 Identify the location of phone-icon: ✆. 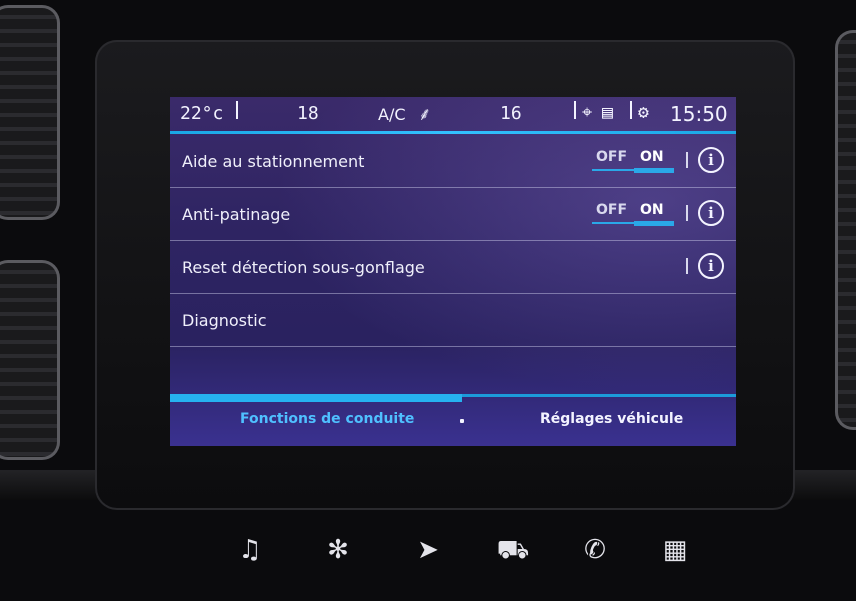
(595, 550).